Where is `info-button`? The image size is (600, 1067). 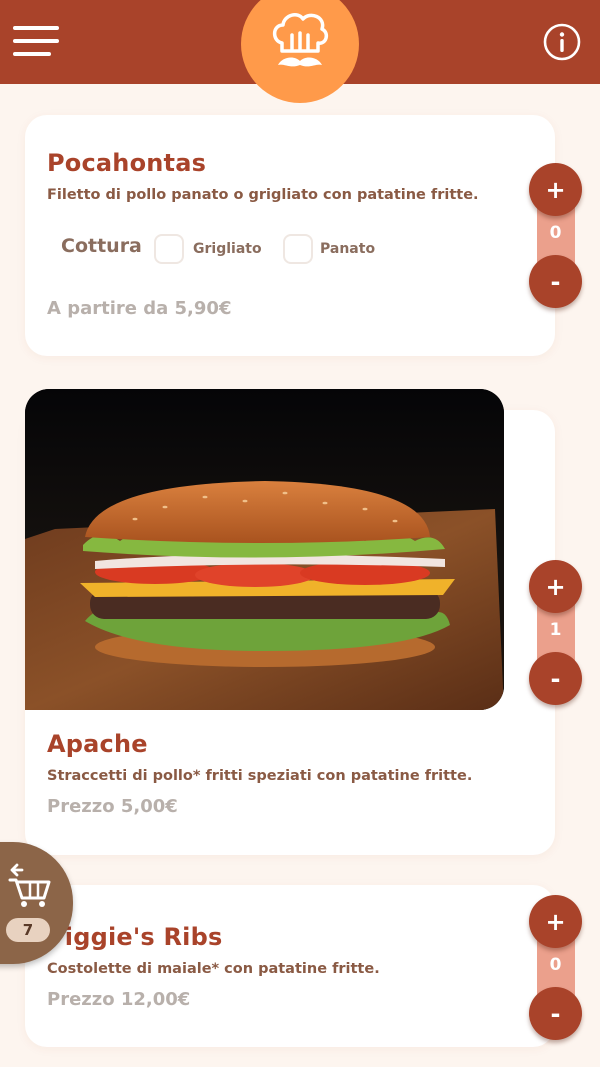 info-button is located at coordinates (562, 42).